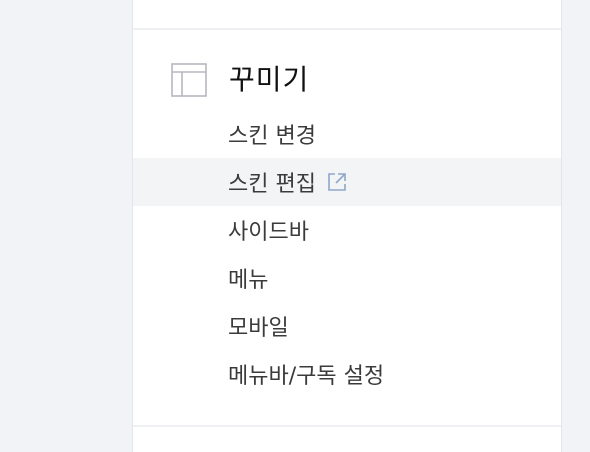 This screenshot has height=452, width=590. Describe the element at coordinates (248, 280) in the screenshot. I see `menu-item-label: 메뉴` at that location.